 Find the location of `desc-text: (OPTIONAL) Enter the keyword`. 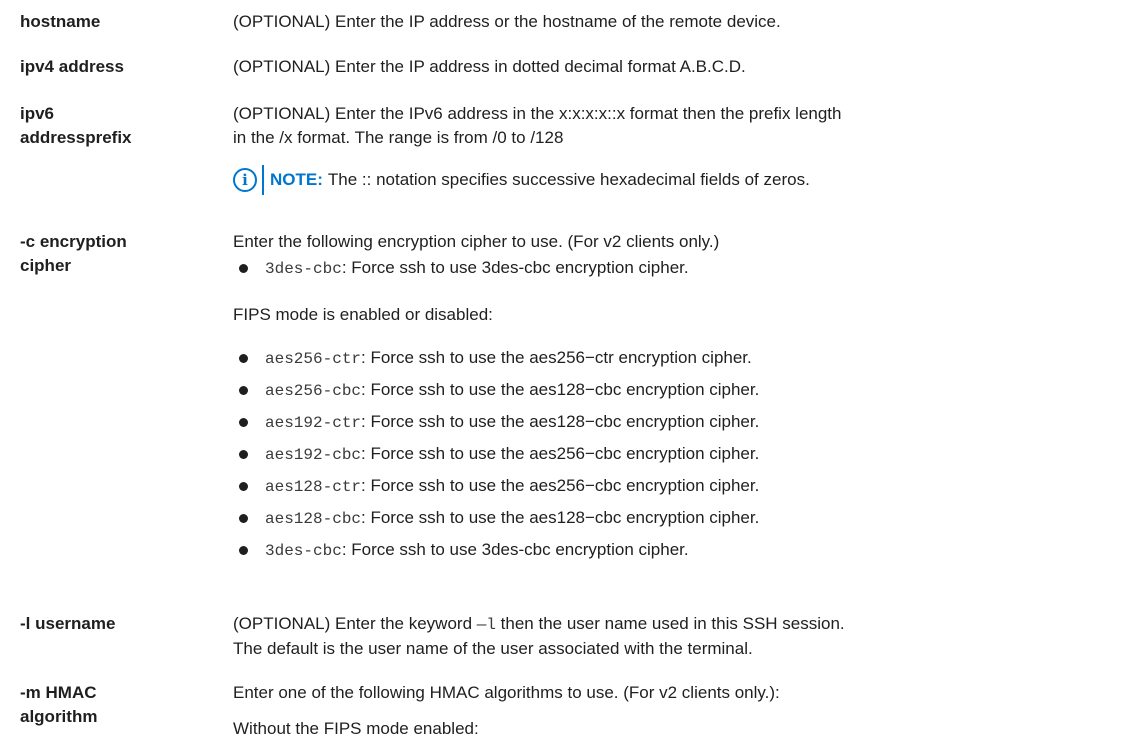

desc-text: (OPTIONAL) Enter the keyword is located at coordinates (355, 623).